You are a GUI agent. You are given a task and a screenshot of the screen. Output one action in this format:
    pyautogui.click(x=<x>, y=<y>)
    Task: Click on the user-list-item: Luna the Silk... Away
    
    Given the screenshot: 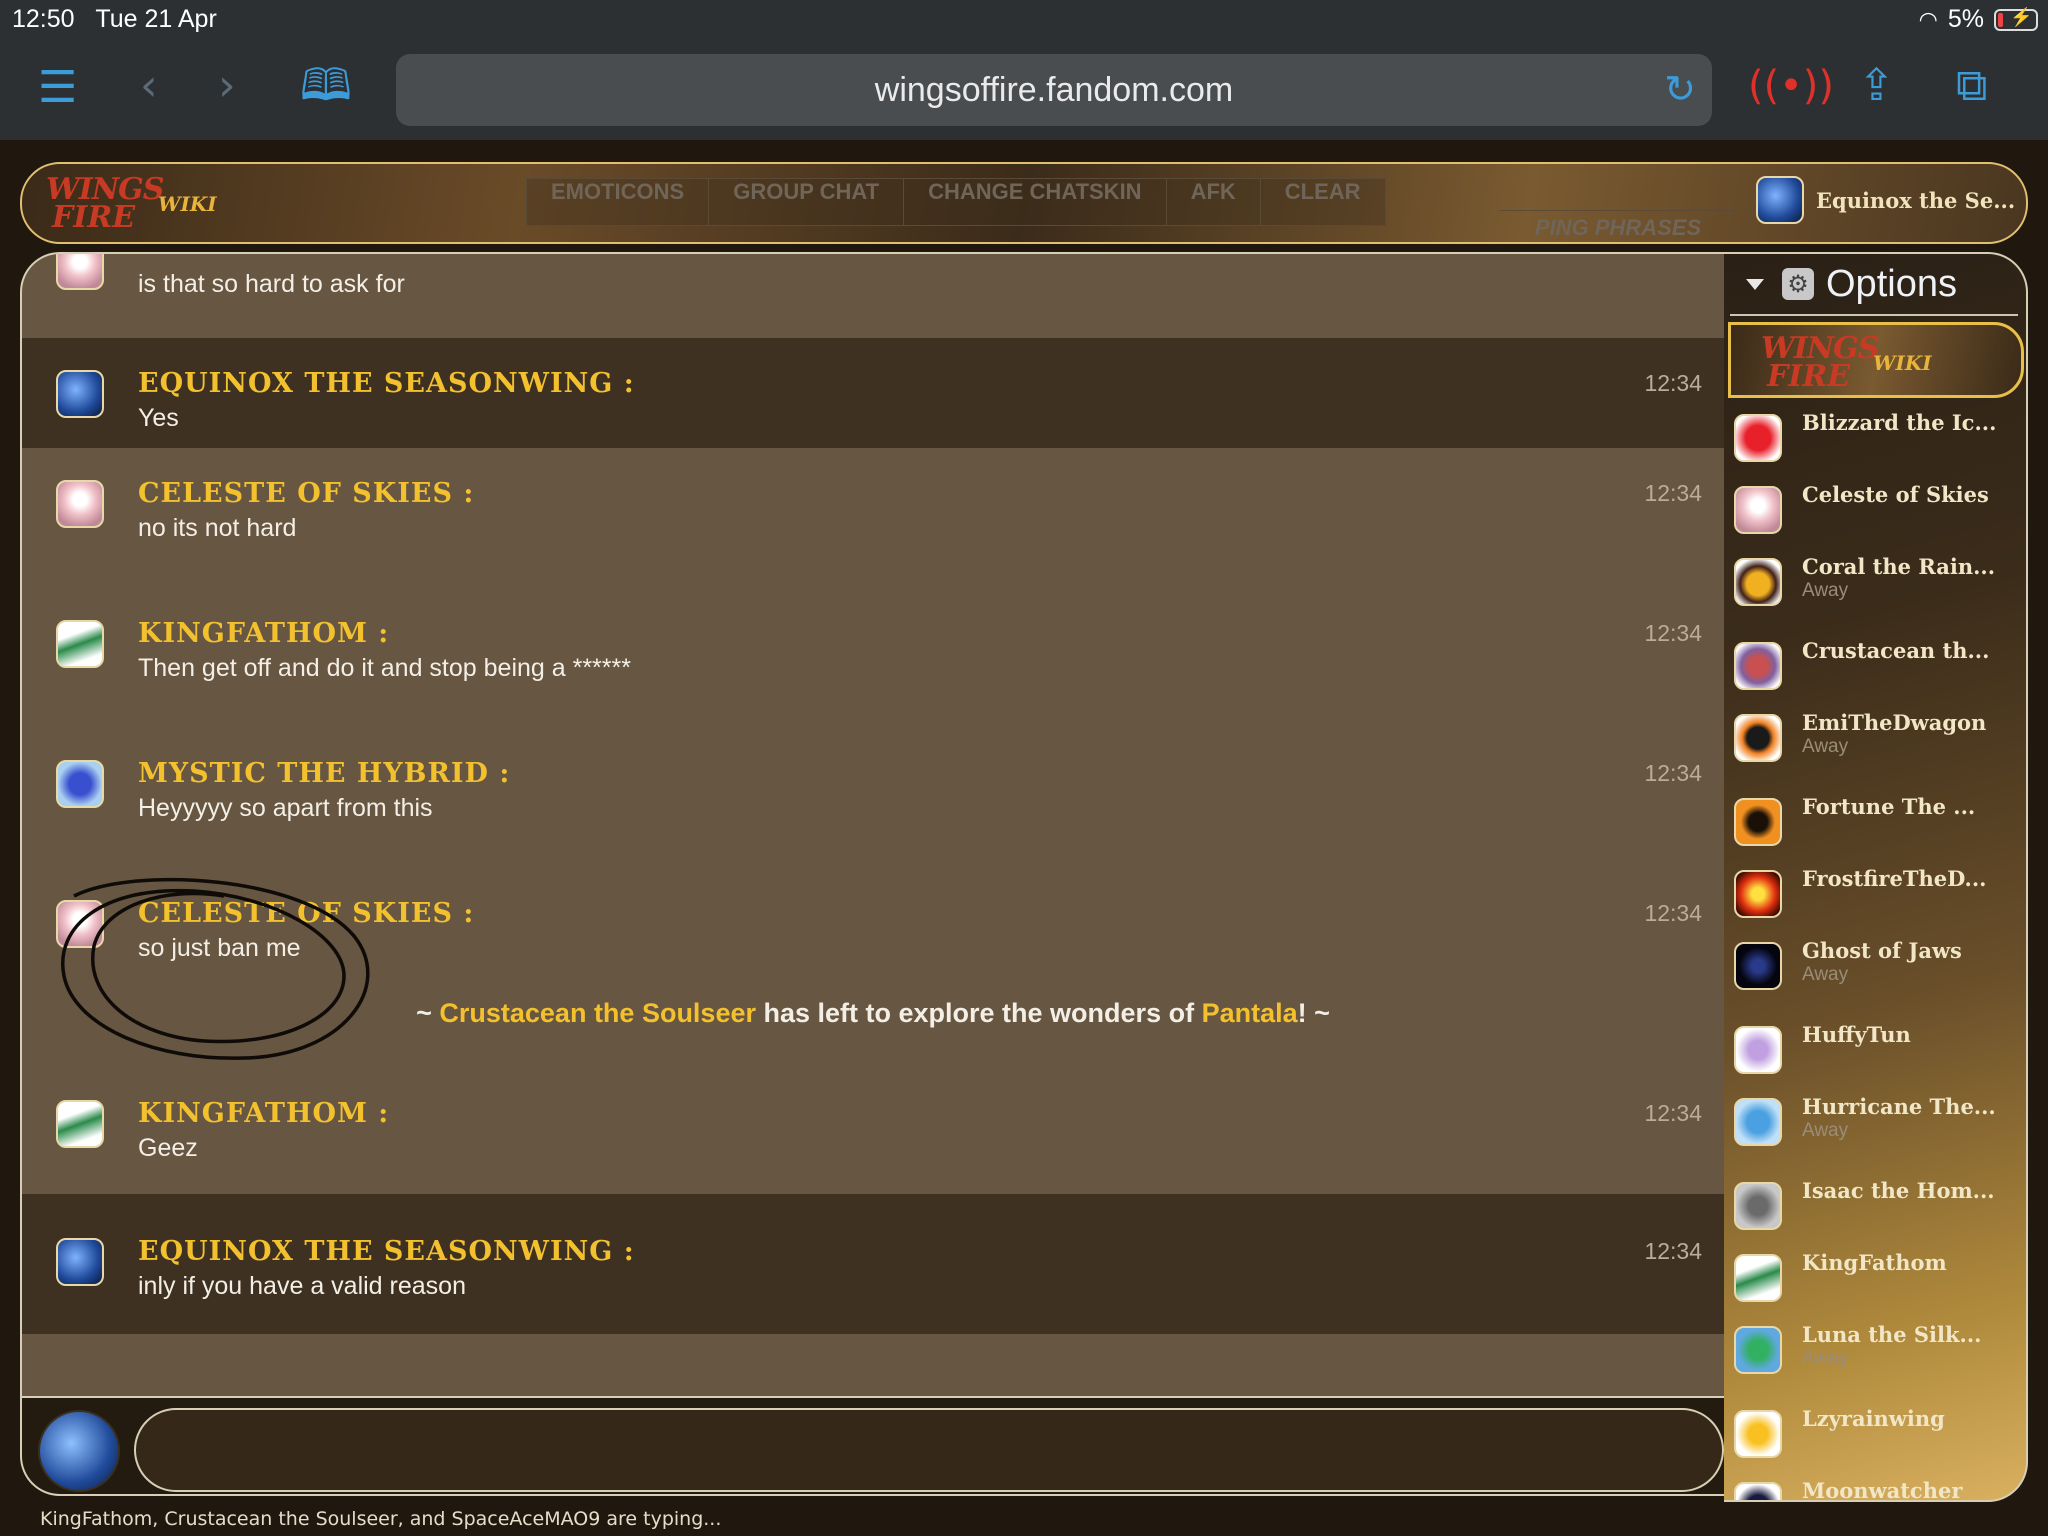 What is the action you would take?
    pyautogui.click(x=1874, y=1351)
    